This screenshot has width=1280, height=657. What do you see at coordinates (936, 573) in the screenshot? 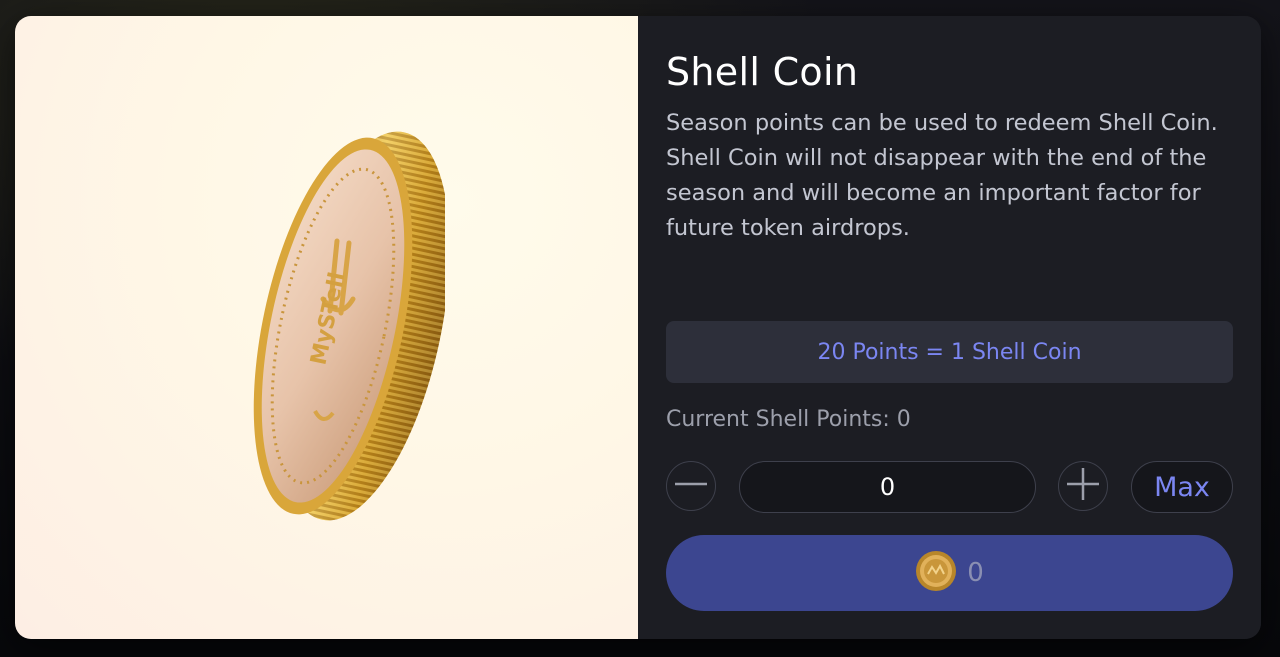
I see `shell-coin-icon` at bounding box center [936, 573].